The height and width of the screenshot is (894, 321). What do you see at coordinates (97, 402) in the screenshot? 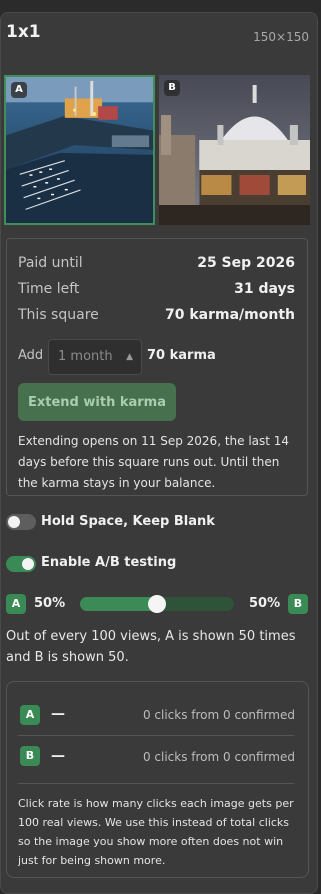
I see `extend-with-karma-button: Extend with karma` at bounding box center [97, 402].